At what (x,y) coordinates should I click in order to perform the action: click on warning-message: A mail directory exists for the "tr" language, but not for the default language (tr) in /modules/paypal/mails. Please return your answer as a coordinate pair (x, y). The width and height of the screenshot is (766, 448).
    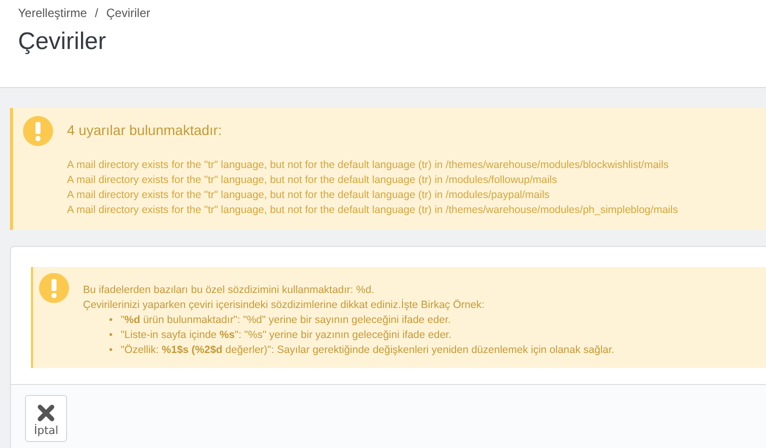
    Looking at the image, I should click on (309, 195).